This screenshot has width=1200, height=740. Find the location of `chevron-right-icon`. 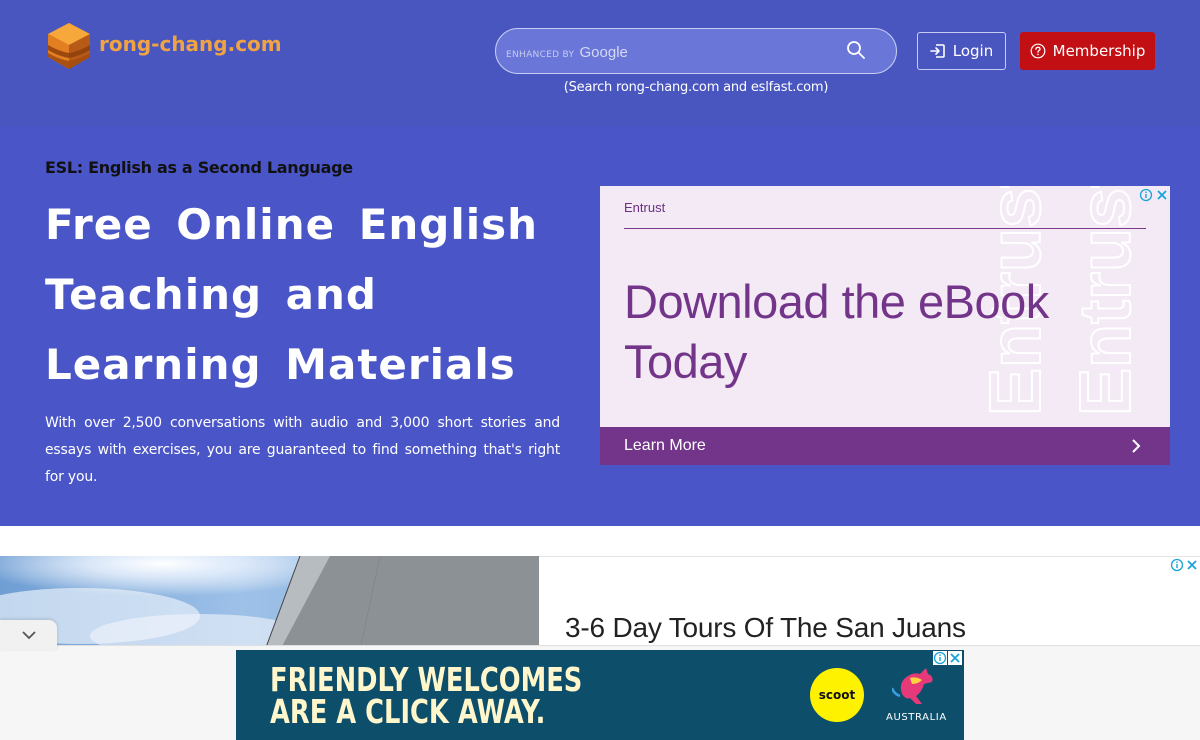

chevron-right-icon is located at coordinates (1136, 446).